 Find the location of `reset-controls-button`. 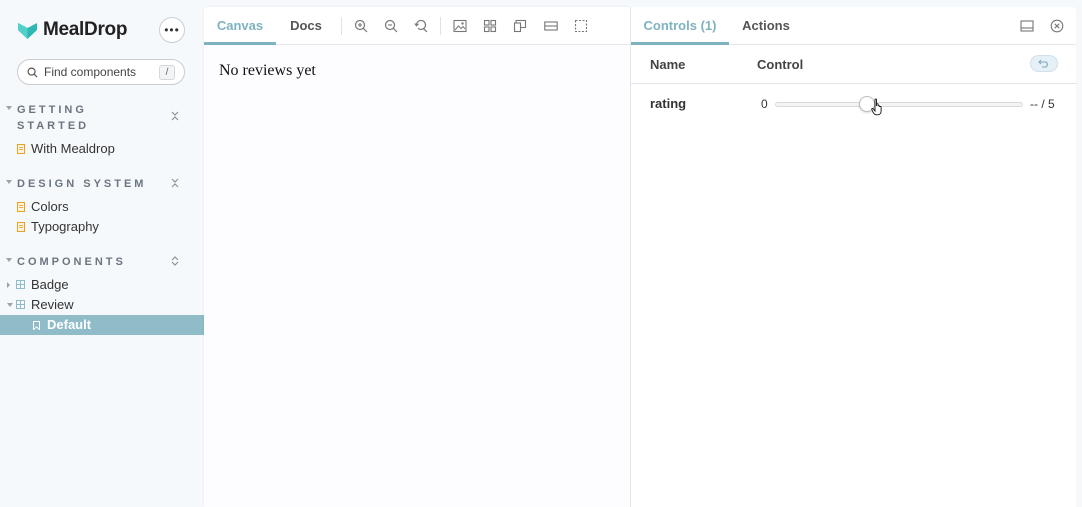

reset-controls-button is located at coordinates (1044, 63).